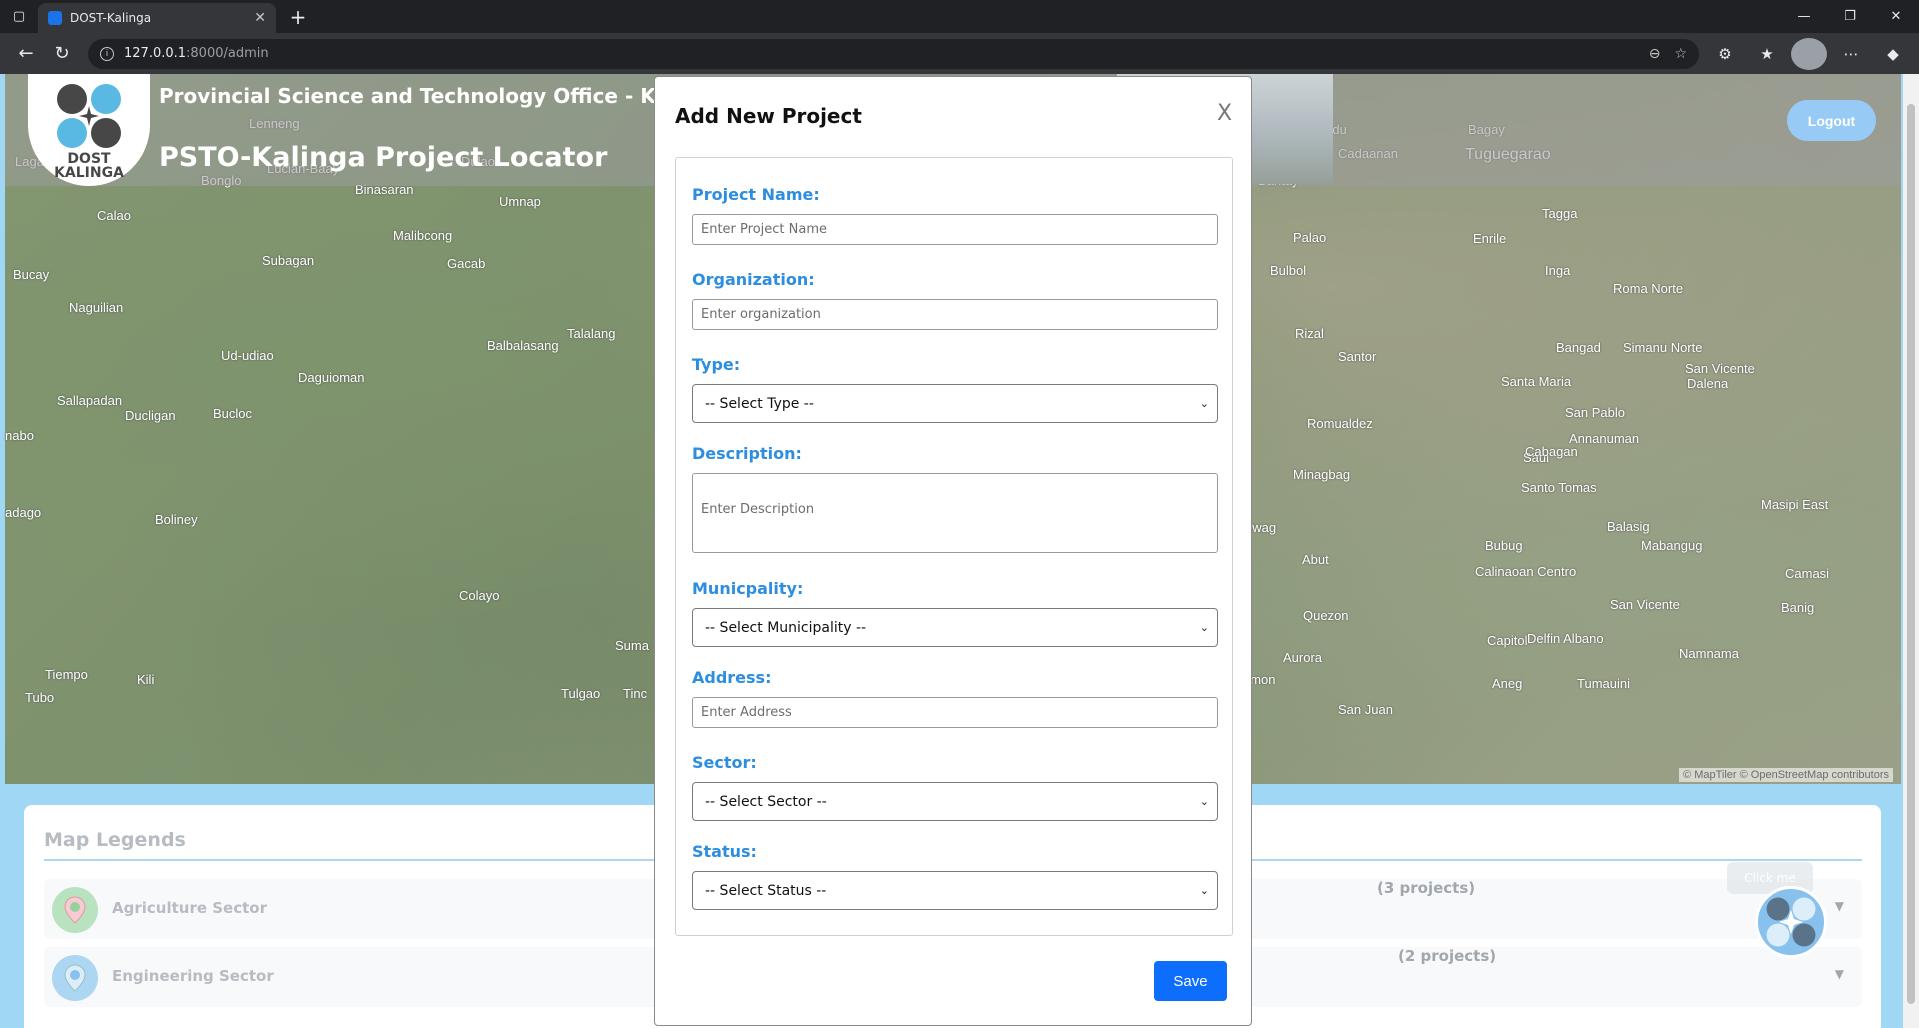 This screenshot has width=1919, height=1028. Describe the element at coordinates (1911, 554) in the screenshot. I see `scrollbar-thumb` at that location.